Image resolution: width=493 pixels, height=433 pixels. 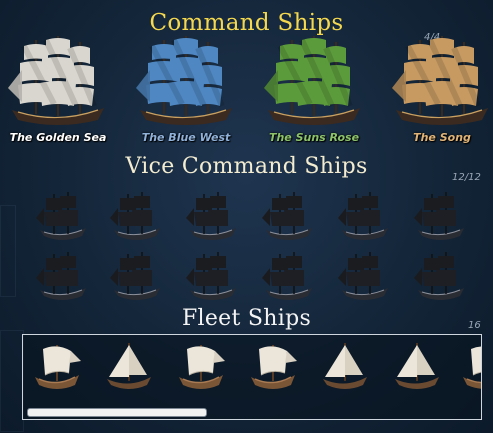 I want to click on fleet-ships-count: 16, so click(x=474, y=325).